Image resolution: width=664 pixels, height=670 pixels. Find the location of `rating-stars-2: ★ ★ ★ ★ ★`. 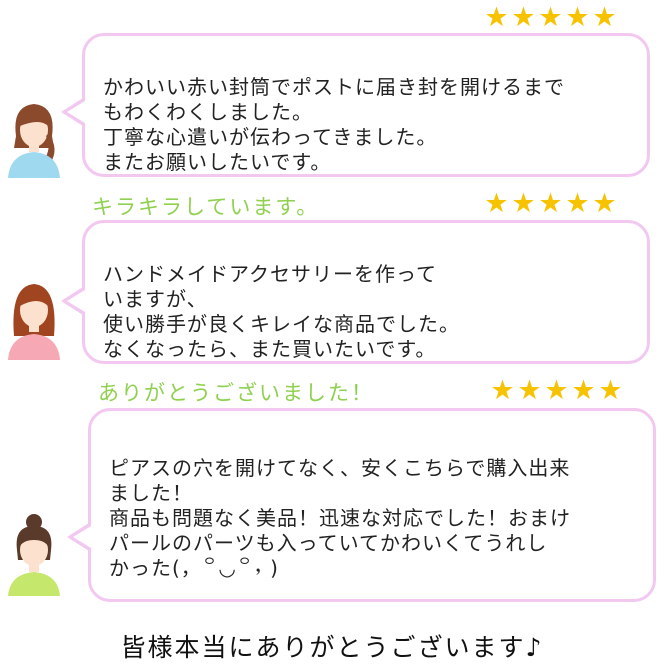

rating-stars-2: ★ ★ ★ ★ ★ is located at coordinates (550, 203).